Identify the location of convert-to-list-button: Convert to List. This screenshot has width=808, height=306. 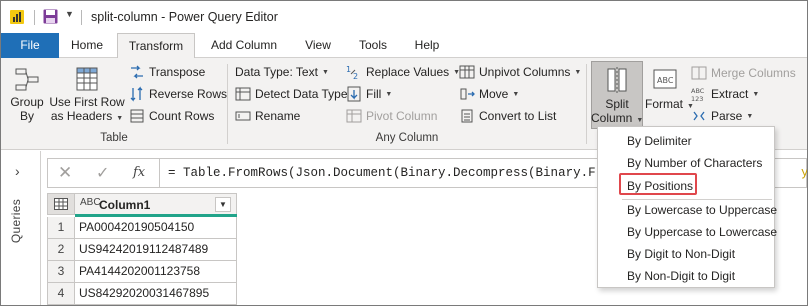
(507, 116).